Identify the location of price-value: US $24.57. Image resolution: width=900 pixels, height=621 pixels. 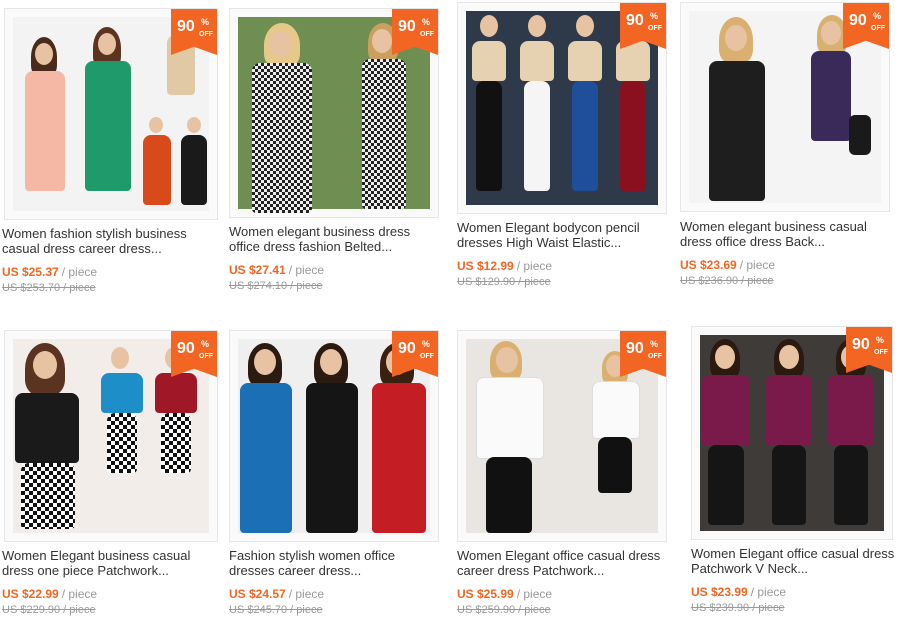
(257, 594).